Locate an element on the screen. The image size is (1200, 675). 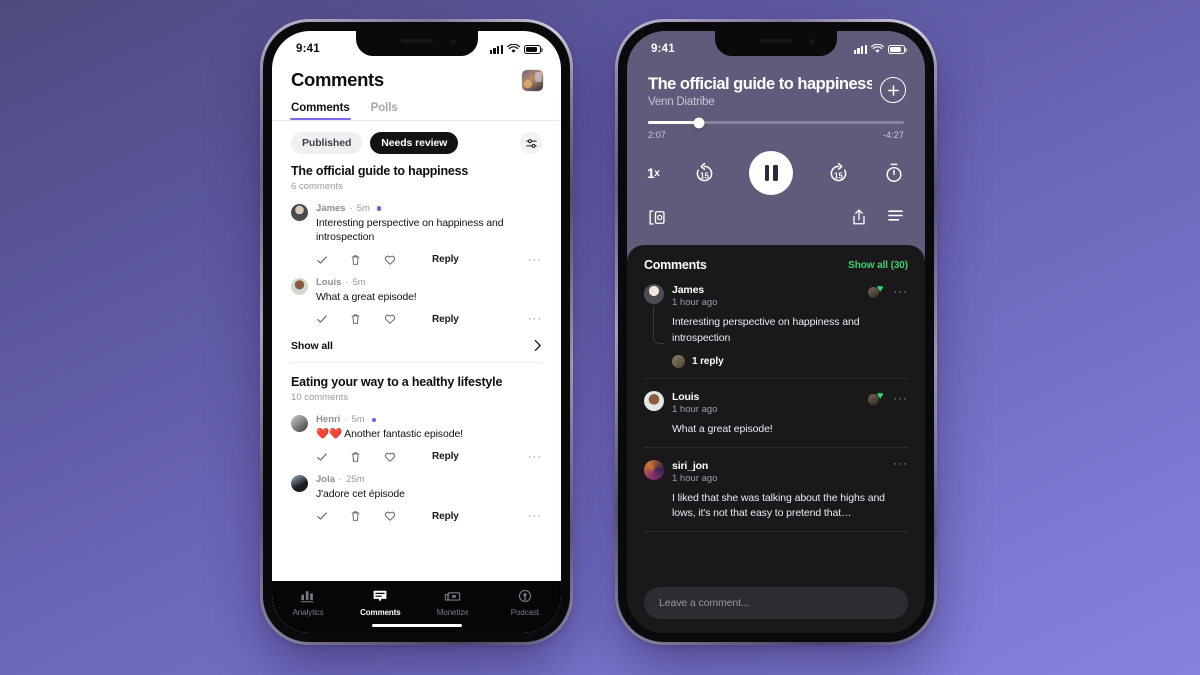
section-divider is located at coordinates (416, 363).